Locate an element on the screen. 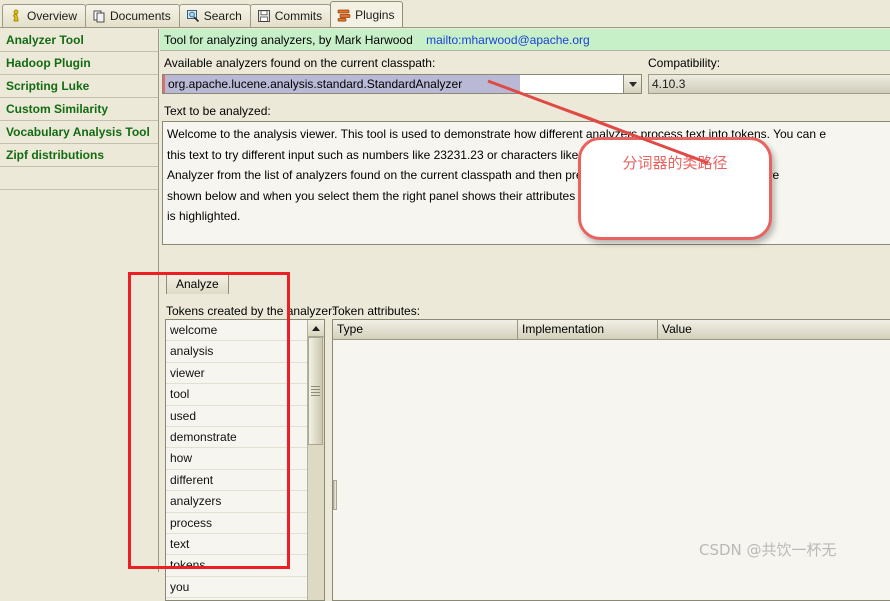 The height and width of the screenshot is (601, 890). token-attributes-label: Token attributes: is located at coordinates (376, 311).